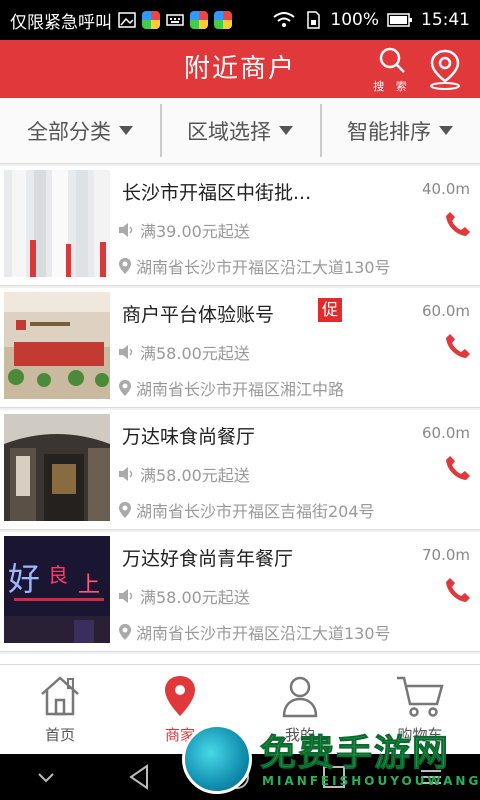  Describe the element at coordinates (420, 696) in the screenshot. I see `shopping-cart-icon` at that location.